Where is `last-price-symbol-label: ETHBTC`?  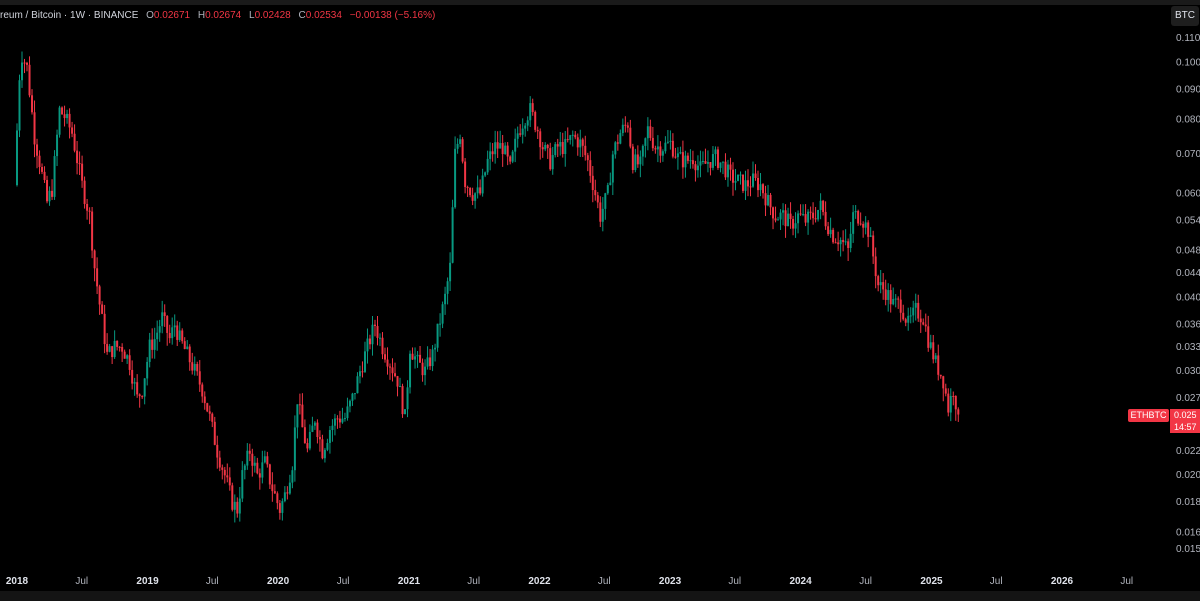
last-price-symbol-label: ETHBTC is located at coordinates (1148, 415).